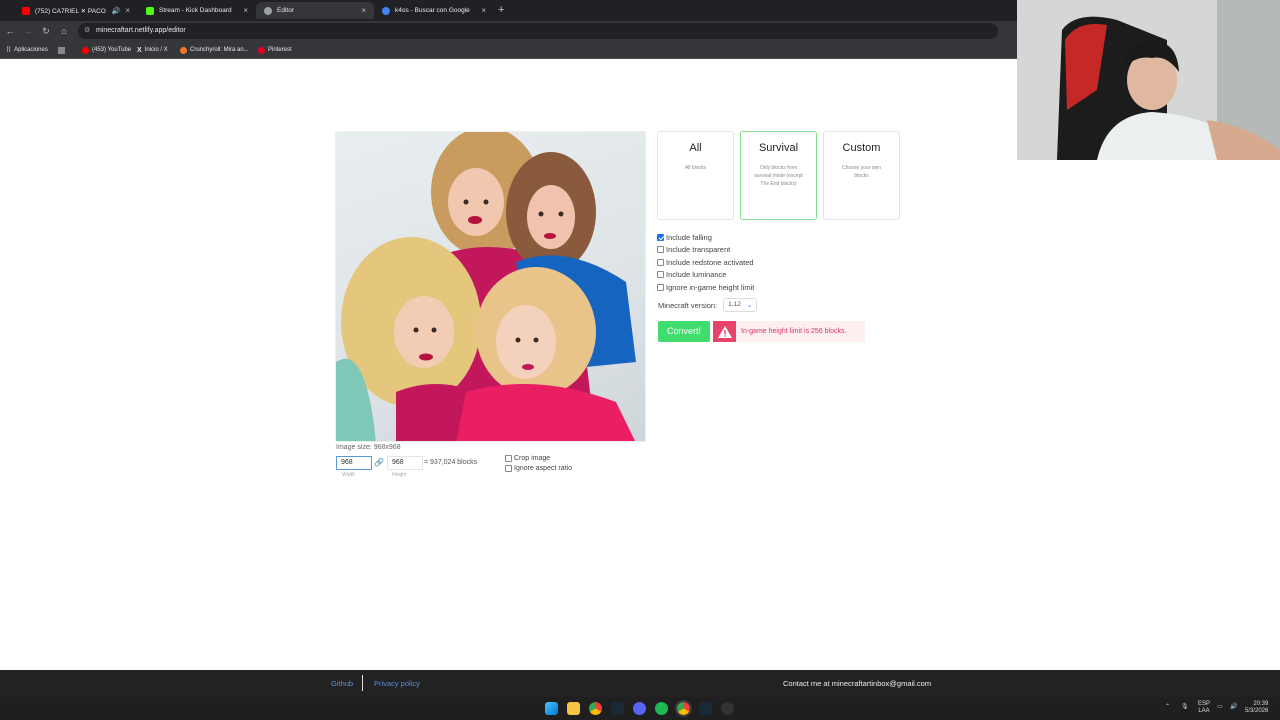 The height and width of the screenshot is (720, 1280). What do you see at coordinates (116, 11) in the screenshot?
I see `speaker-icon: 🔊` at bounding box center [116, 11].